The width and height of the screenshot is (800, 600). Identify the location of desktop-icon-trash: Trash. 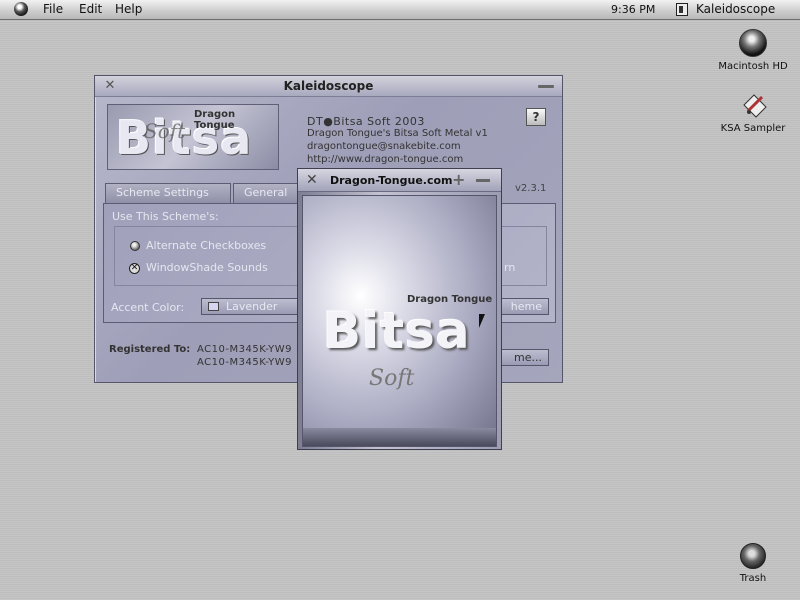
(753, 563).